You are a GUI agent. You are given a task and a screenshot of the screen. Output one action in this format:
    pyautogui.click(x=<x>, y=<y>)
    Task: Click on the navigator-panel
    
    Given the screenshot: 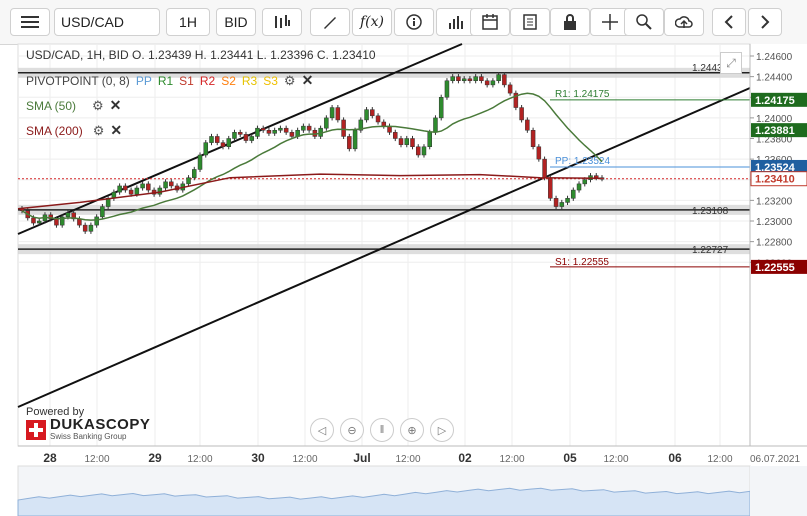 What is the action you would take?
    pyautogui.click(x=412, y=490)
    